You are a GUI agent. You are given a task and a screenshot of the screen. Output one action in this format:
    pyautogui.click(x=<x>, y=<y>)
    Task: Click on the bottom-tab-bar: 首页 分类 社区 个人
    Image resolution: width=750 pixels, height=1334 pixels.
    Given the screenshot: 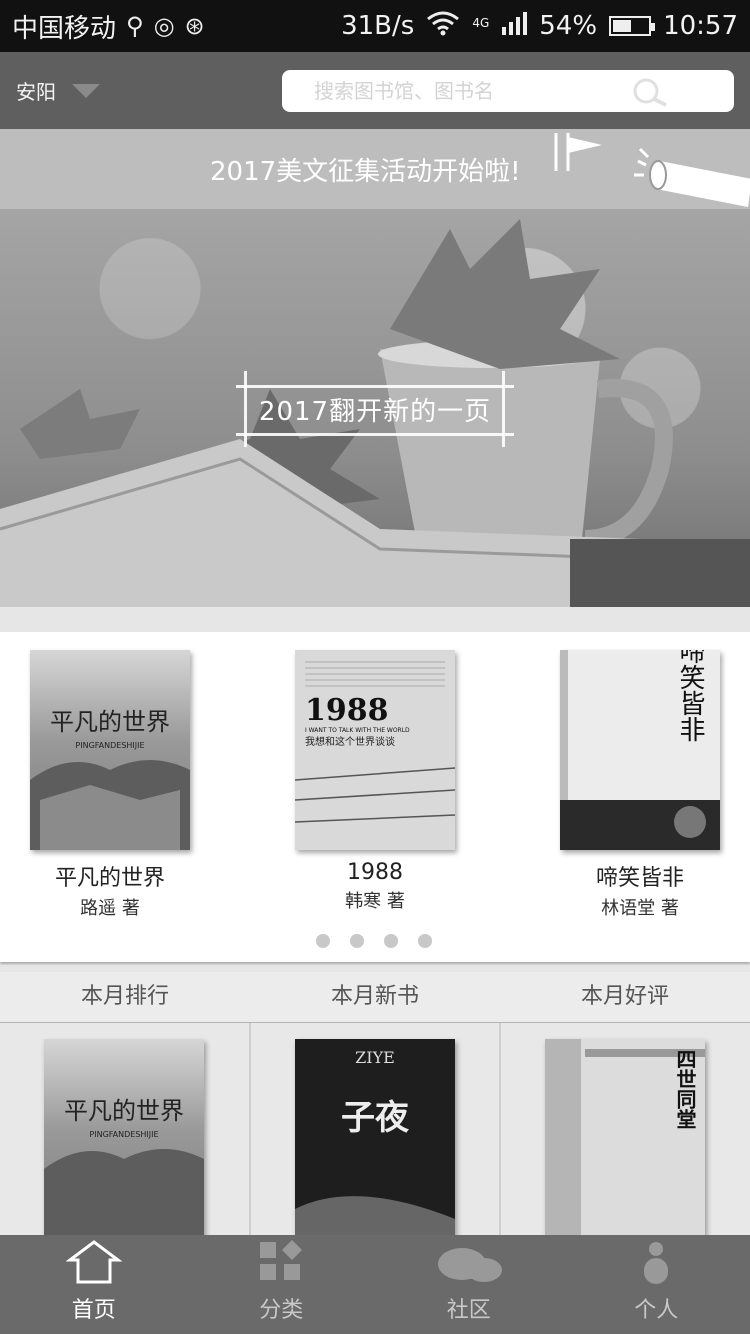 What is the action you would take?
    pyautogui.click(x=375, y=1284)
    